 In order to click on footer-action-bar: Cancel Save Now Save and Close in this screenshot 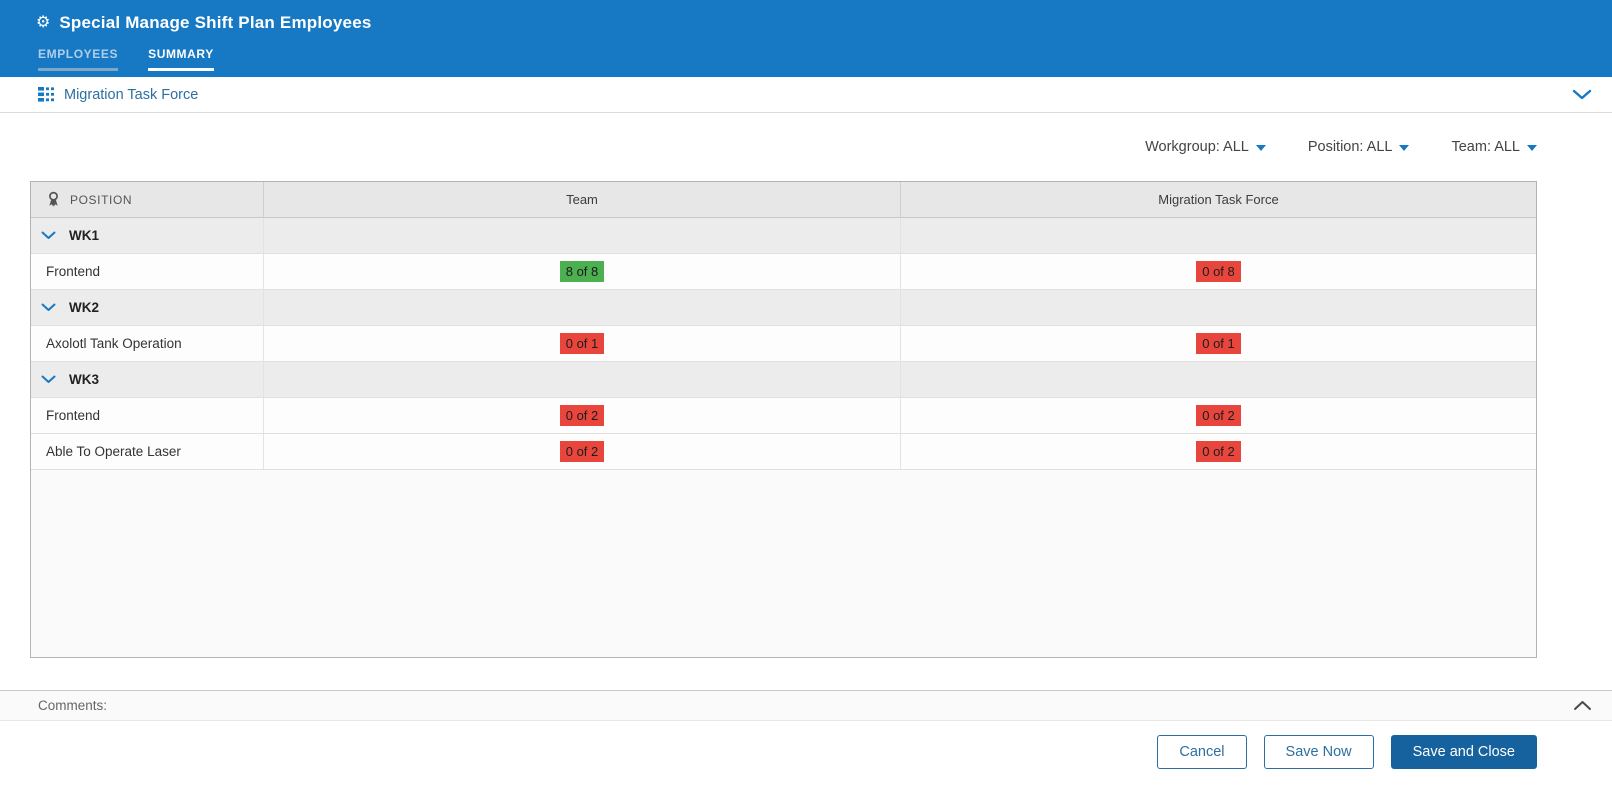, I will do `click(806, 760)`.